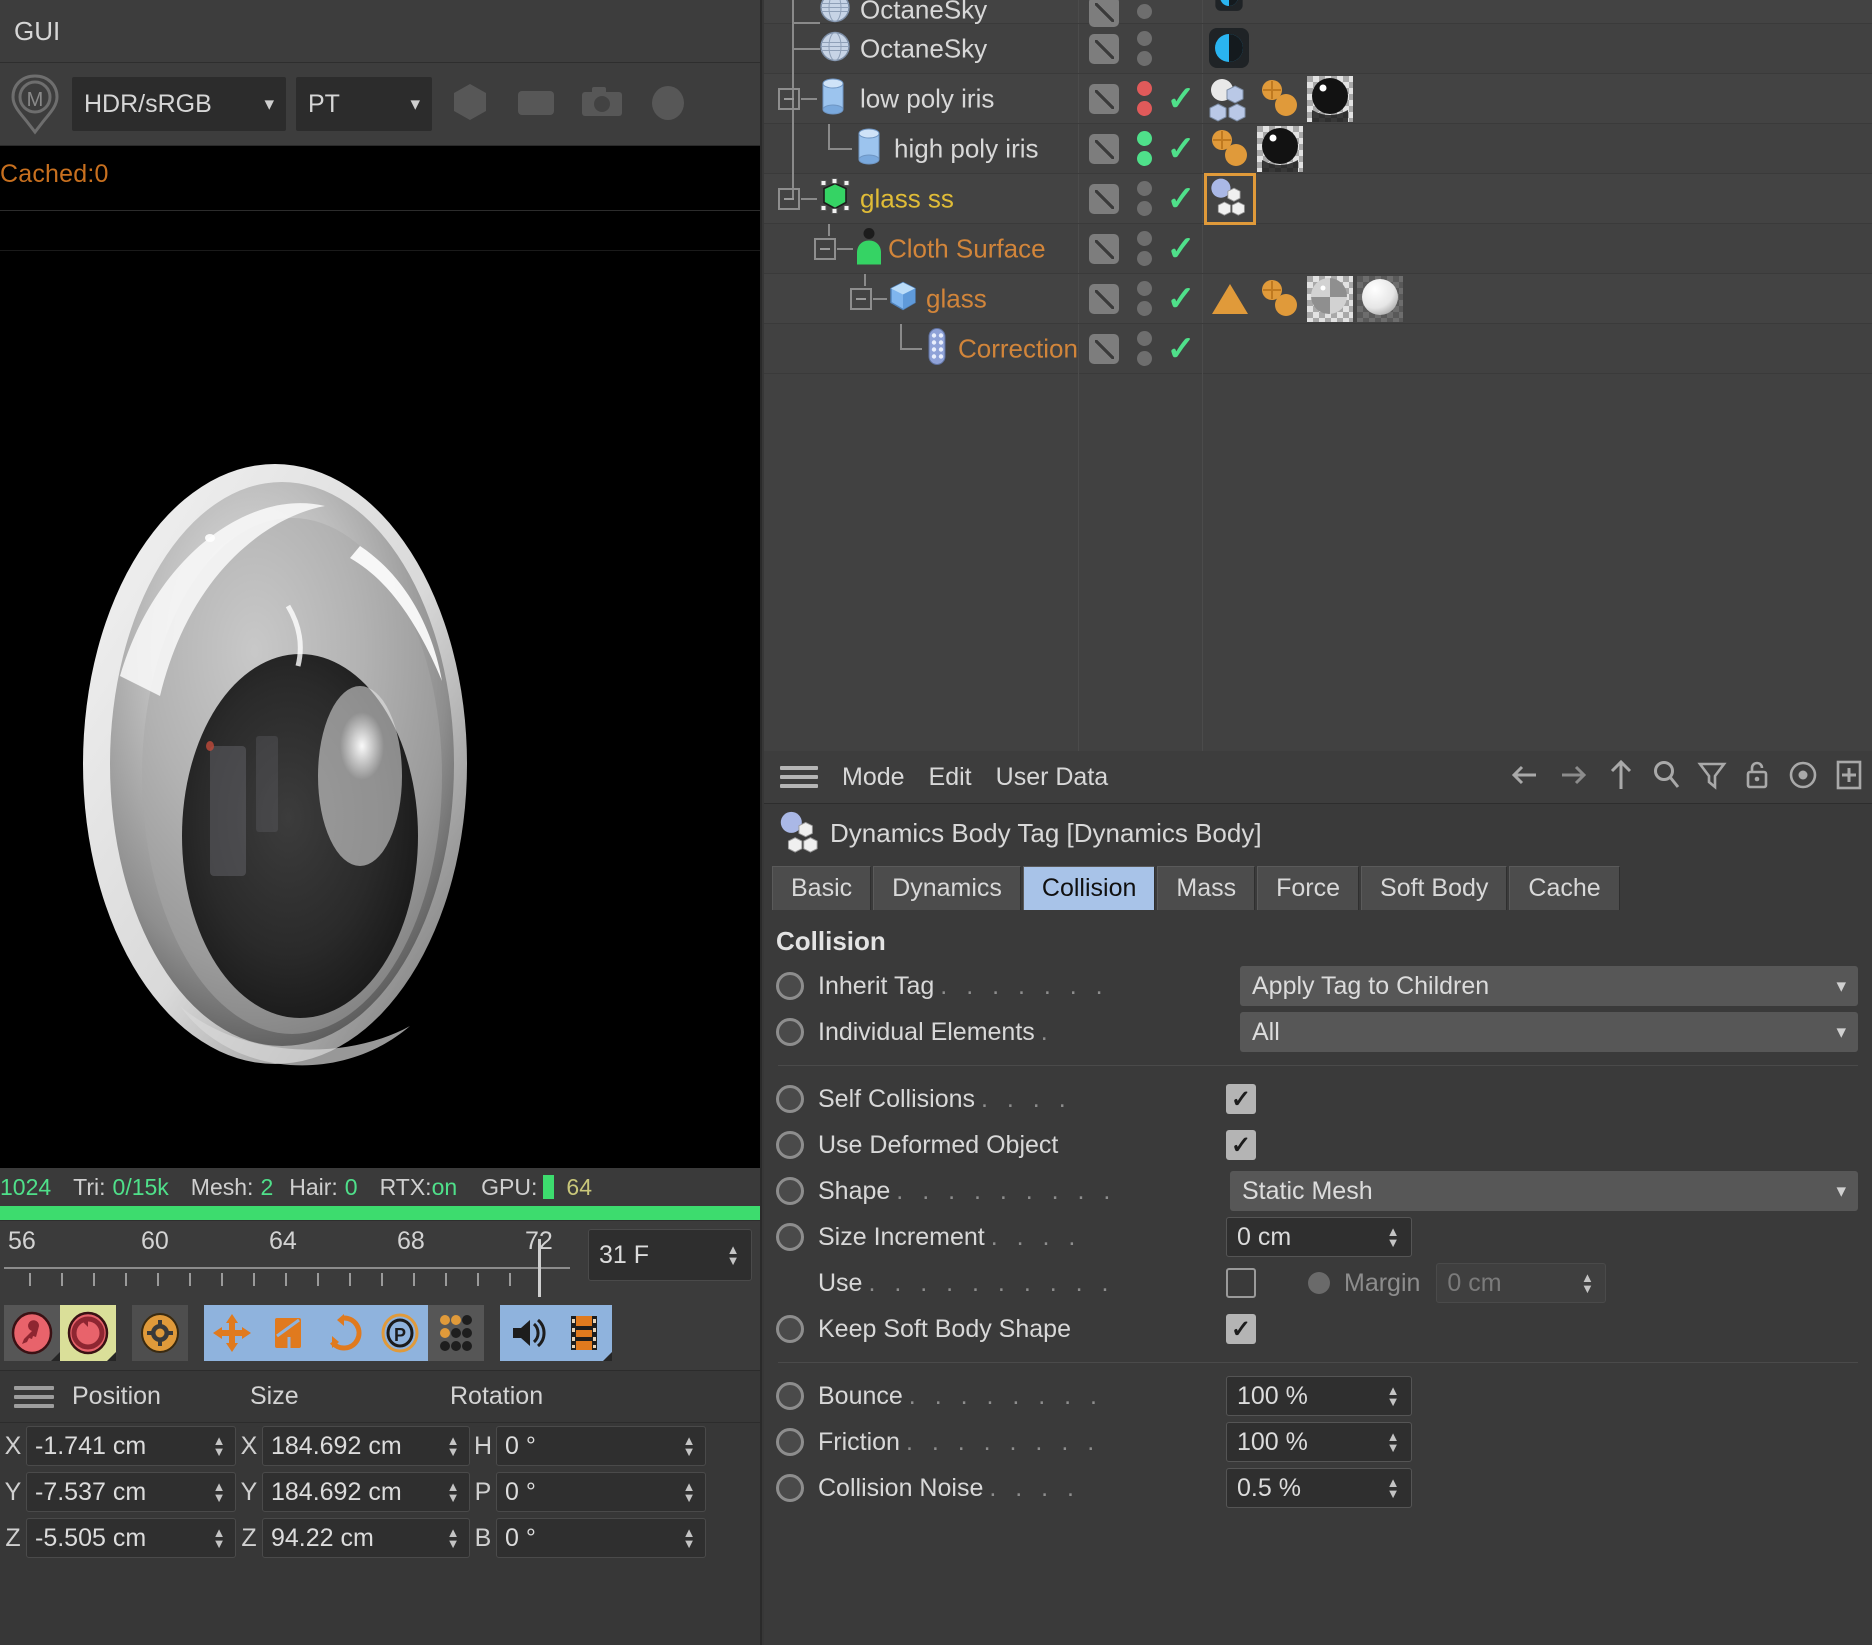  I want to click on octane-environment-icon, so click(1230, 49).